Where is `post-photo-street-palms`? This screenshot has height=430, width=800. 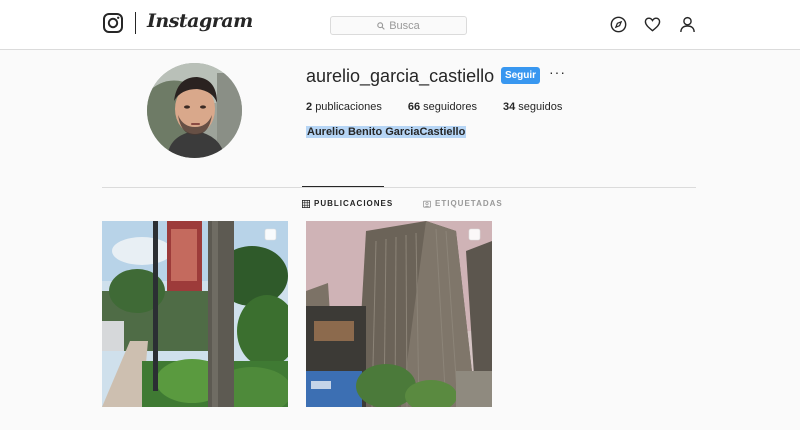
post-photo-street-palms is located at coordinates (195, 314).